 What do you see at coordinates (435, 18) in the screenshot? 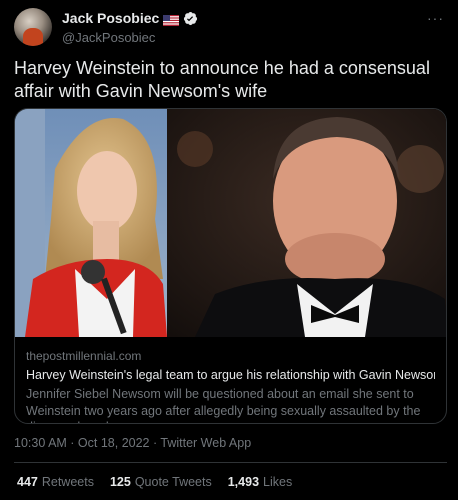
I see `more-options-icon: ···` at bounding box center [435, 18].